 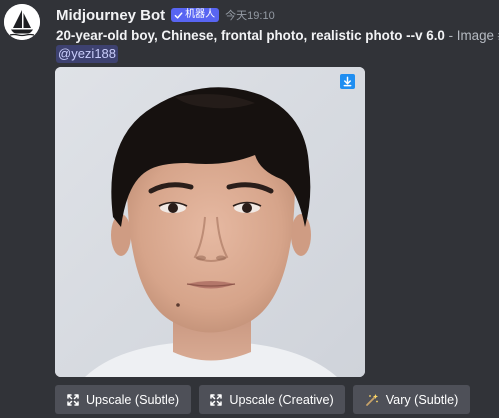 I want to click on download-icon, so click(x=347, y=81).